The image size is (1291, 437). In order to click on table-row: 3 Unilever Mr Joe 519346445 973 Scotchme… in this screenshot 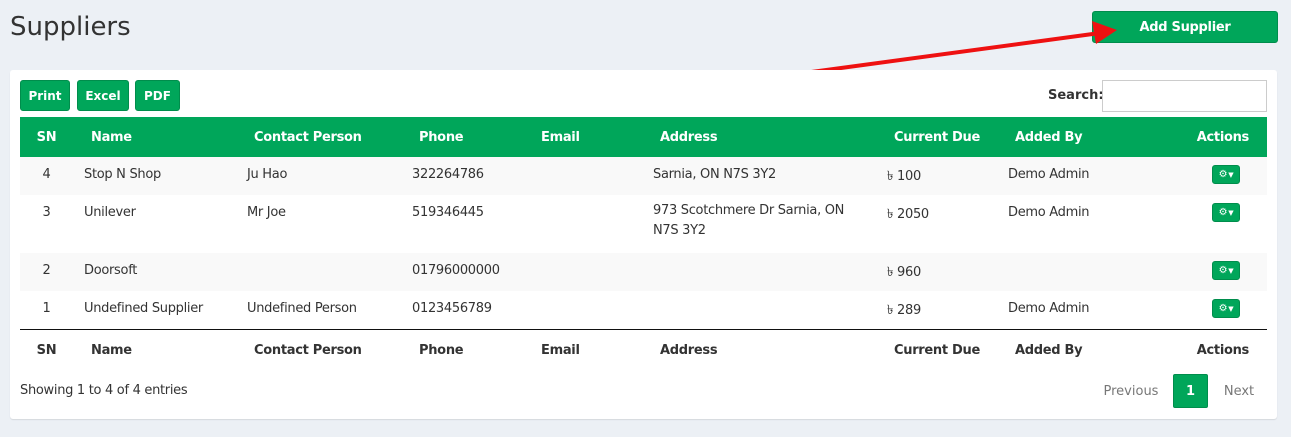, I will do `click(643, 224)`.